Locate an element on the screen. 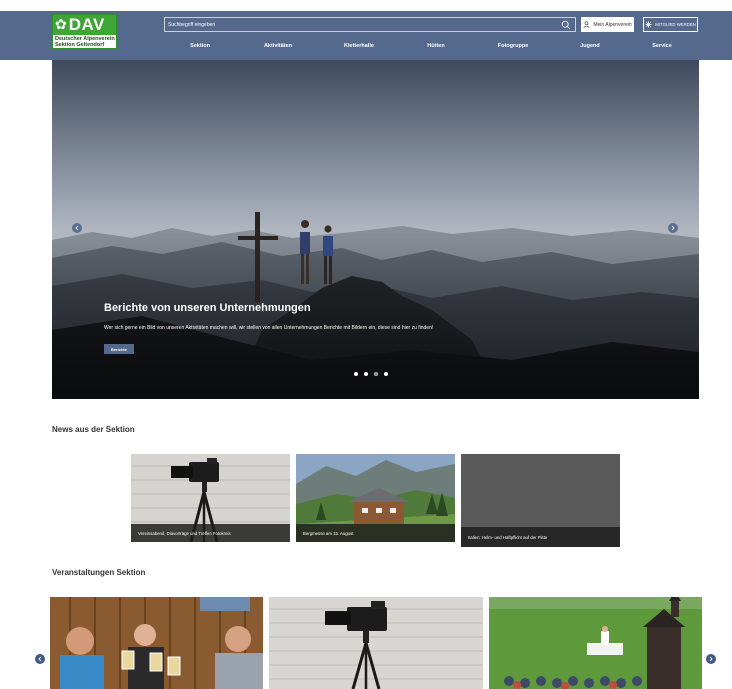  login-button-label: Mein Alpenverein is located at coordinates (612, 24).